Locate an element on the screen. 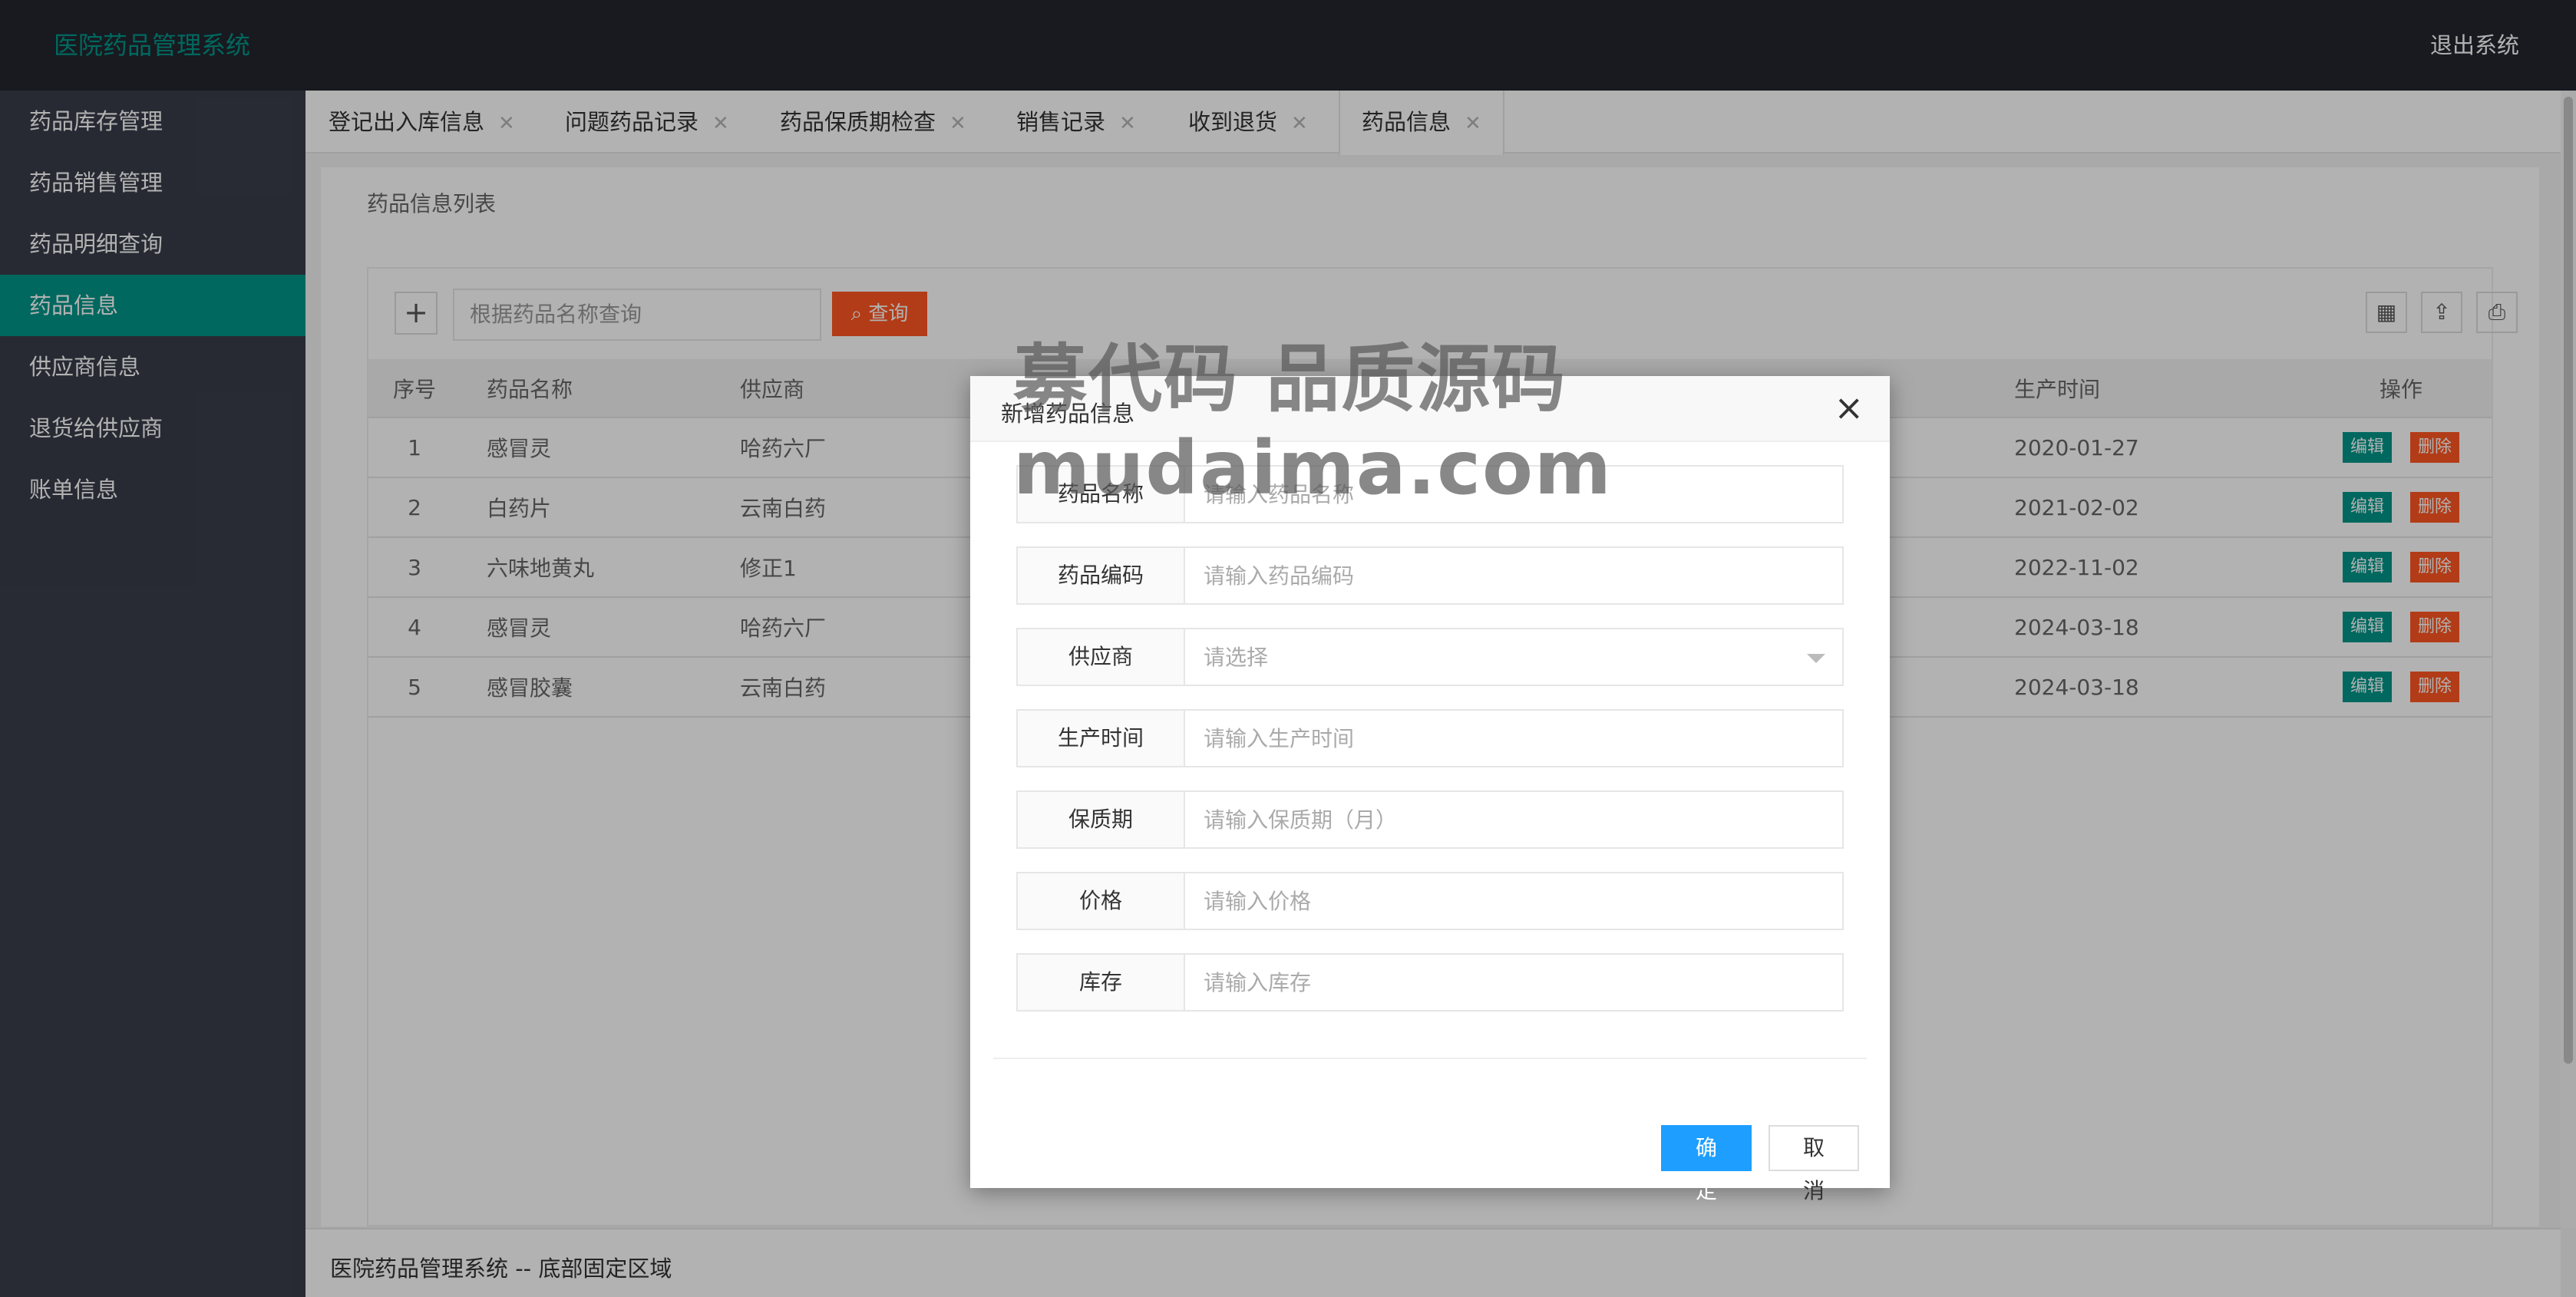 The width and height of the screenshot is (2576, 1297). supplier-select is located at coordinates (1513, 657).